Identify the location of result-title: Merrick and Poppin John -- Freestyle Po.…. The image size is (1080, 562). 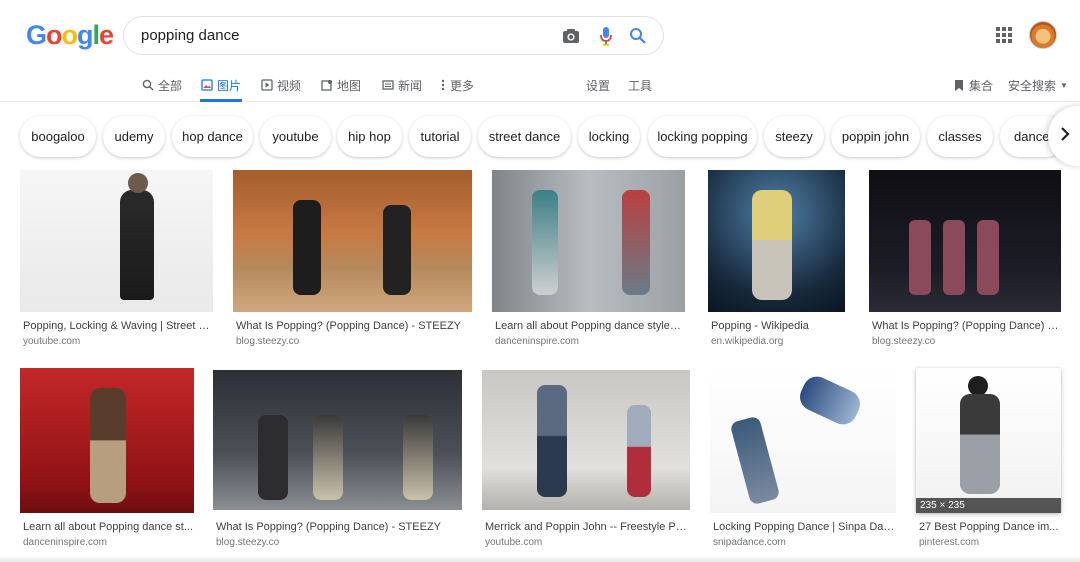
(587, 527).